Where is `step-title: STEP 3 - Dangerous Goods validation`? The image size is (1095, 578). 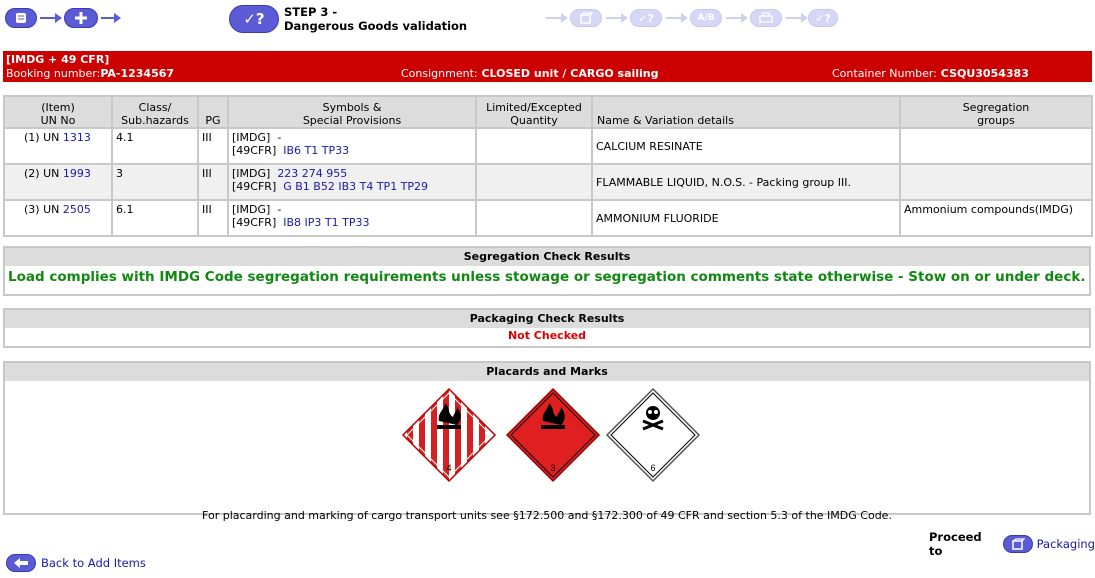
step-title: STEP 3 - Dangerous Goods validation is located at coordinates (376, 19).